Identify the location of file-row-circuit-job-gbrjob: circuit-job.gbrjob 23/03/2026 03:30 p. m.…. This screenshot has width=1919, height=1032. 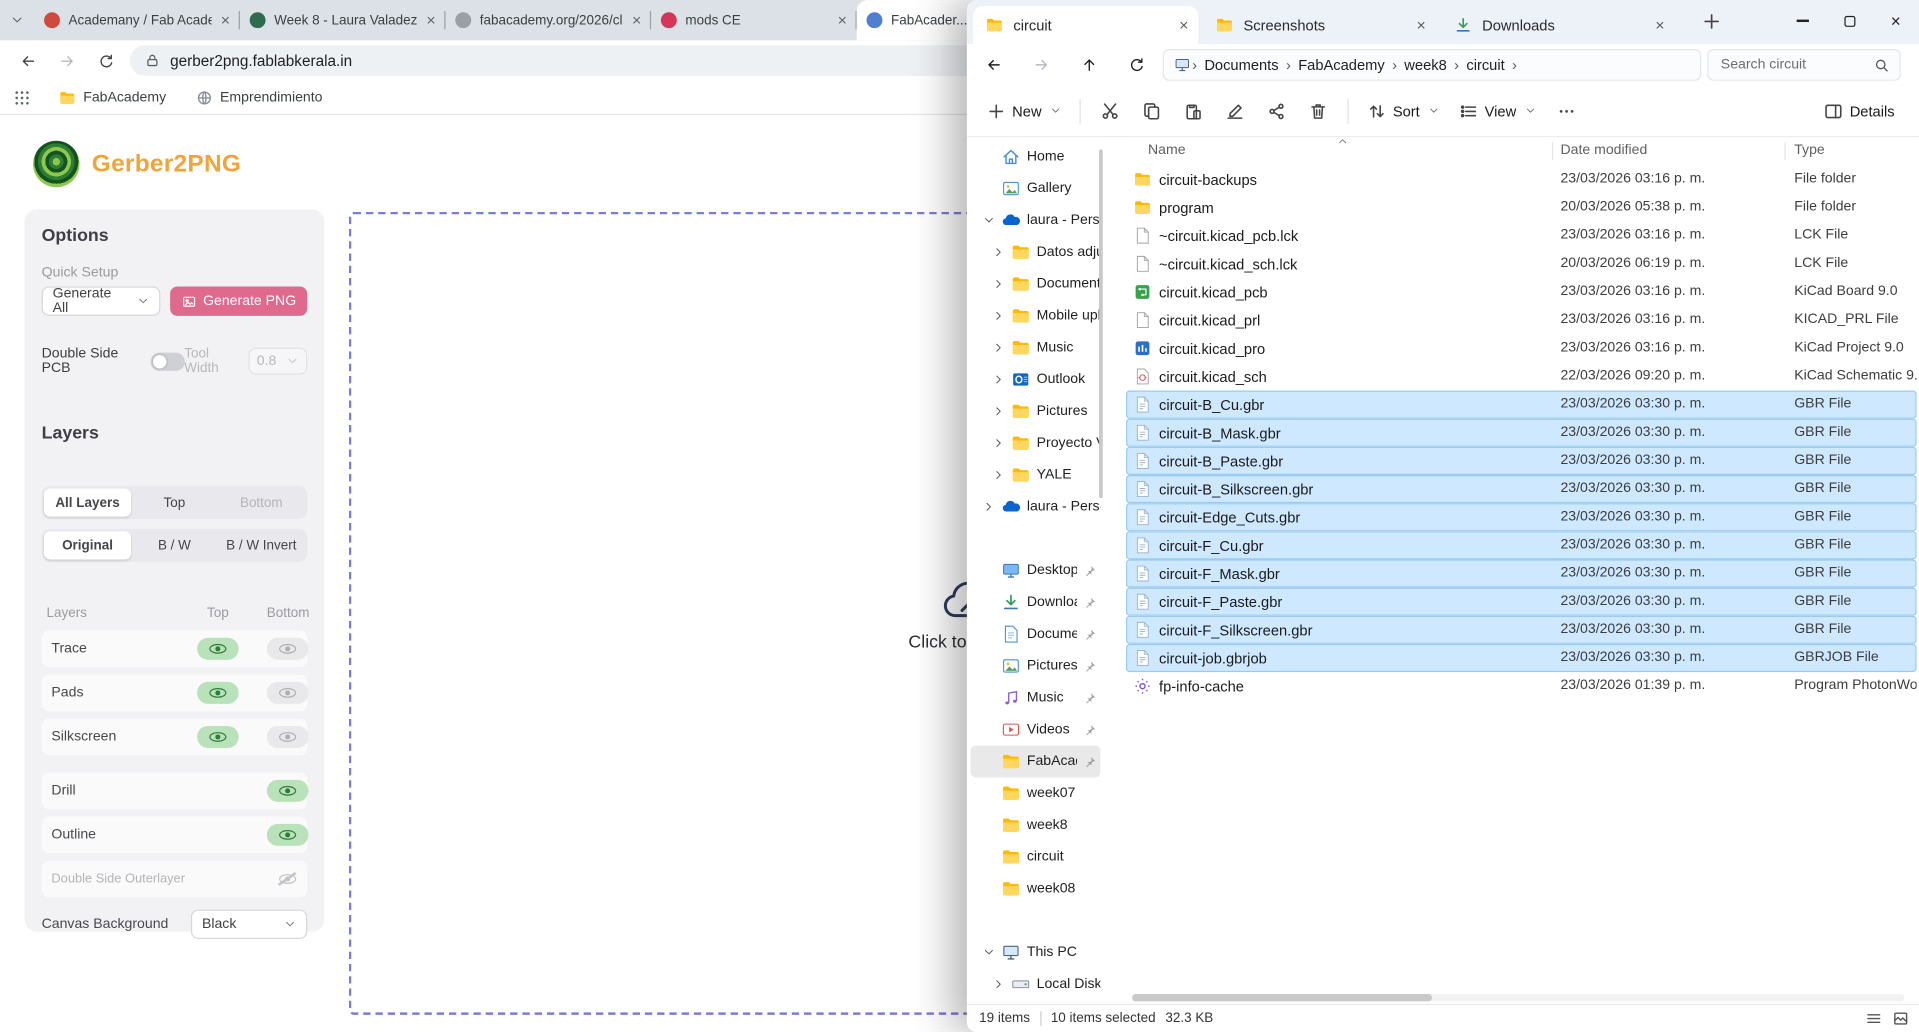
(1521, 658).